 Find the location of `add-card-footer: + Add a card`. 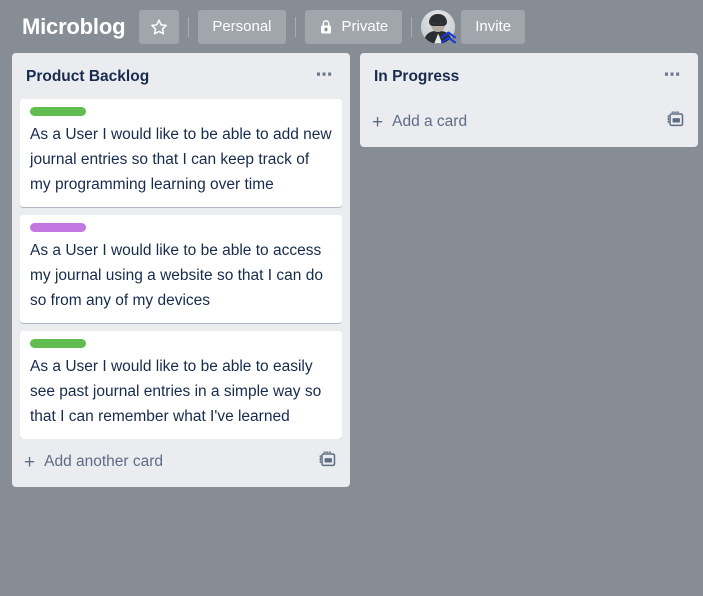

add-card-footer: + Add a card is located at coordinates (529, 121).